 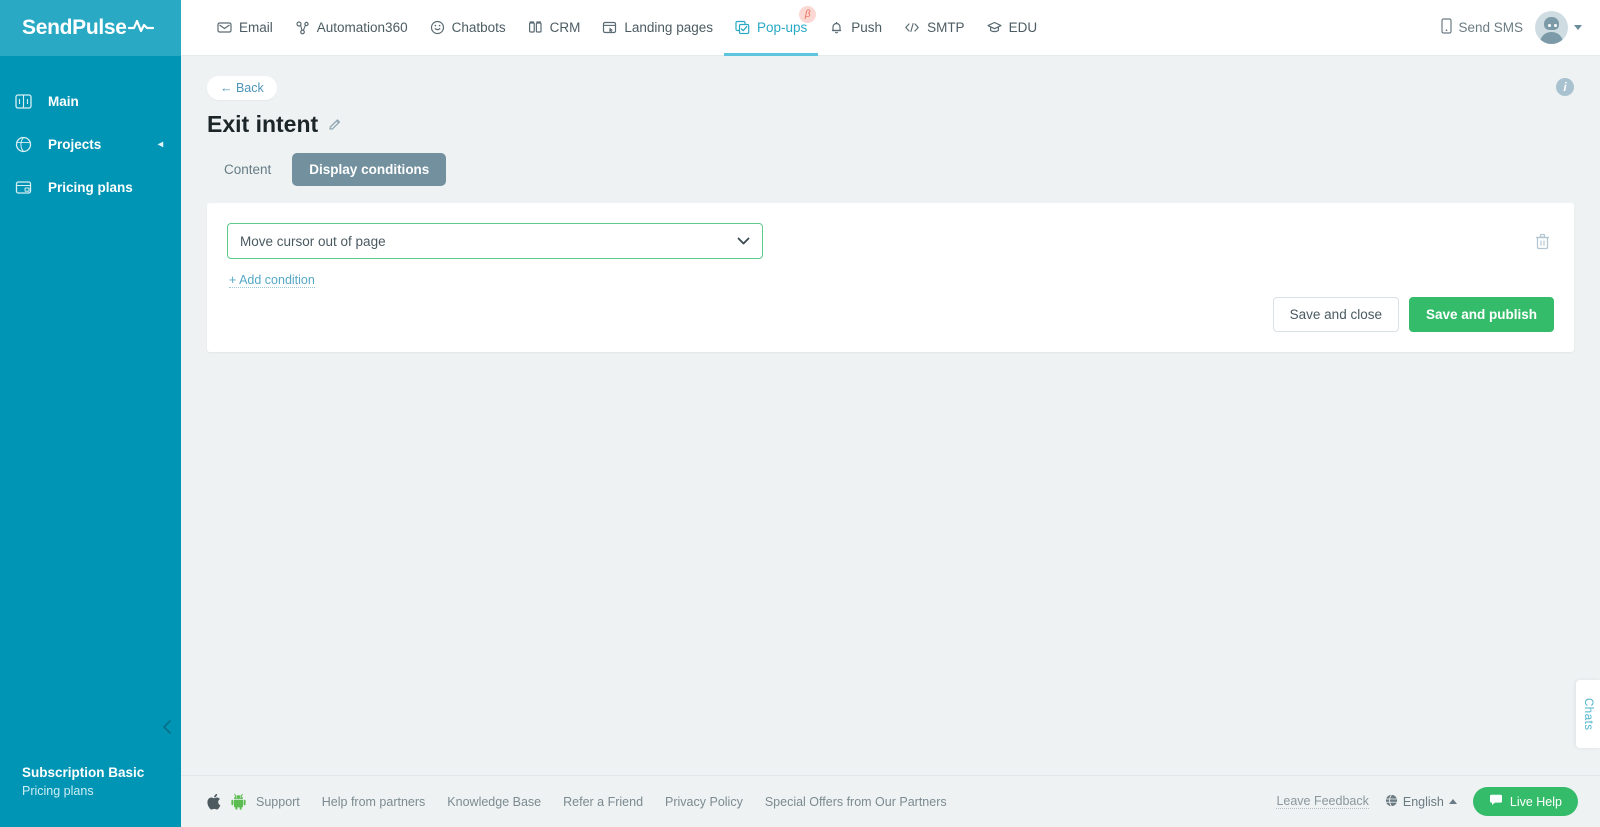 I want to click on condition-select: Move cursor out of page, so click(x=495, y=241).